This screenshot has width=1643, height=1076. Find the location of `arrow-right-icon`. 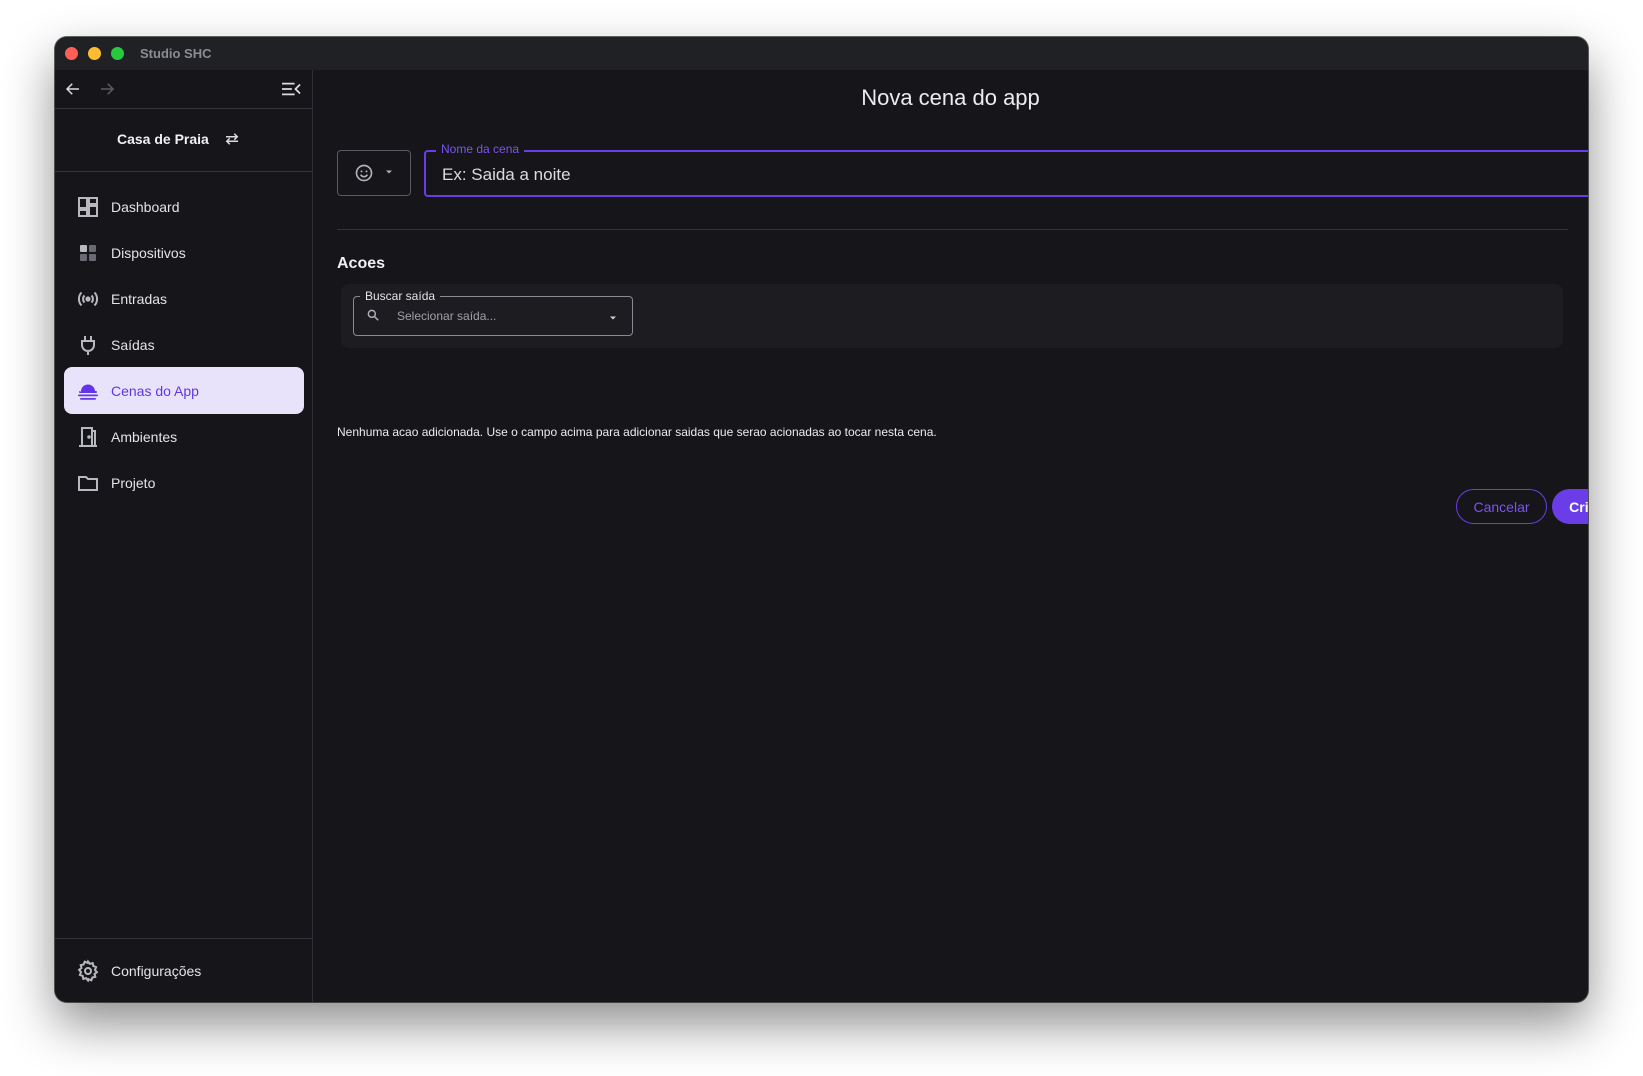

arrow-right-icon is located at coordinates (108, 89).